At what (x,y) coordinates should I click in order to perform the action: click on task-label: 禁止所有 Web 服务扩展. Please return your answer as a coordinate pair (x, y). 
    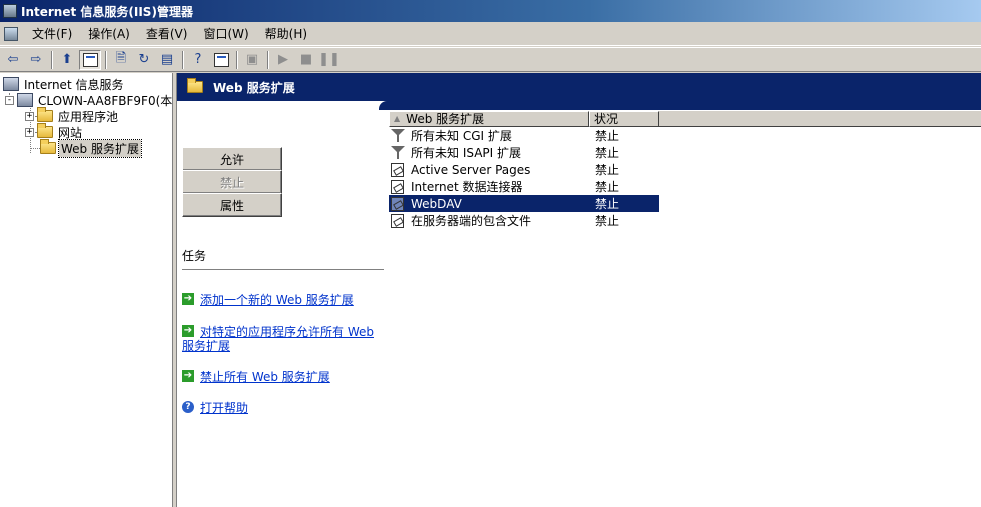
    Looking at the image, I should click on (265, 377).